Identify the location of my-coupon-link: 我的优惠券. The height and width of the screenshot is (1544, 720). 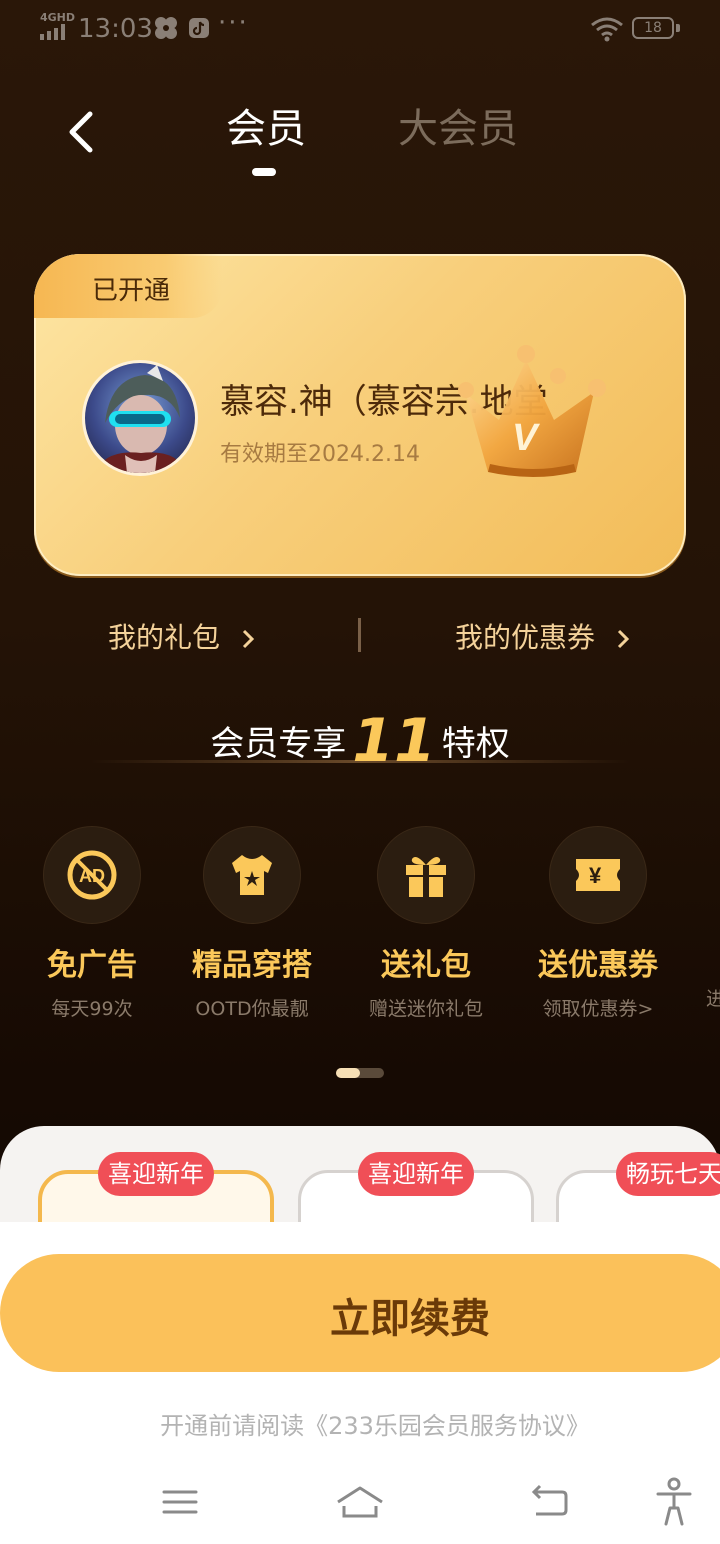
(542, 636).